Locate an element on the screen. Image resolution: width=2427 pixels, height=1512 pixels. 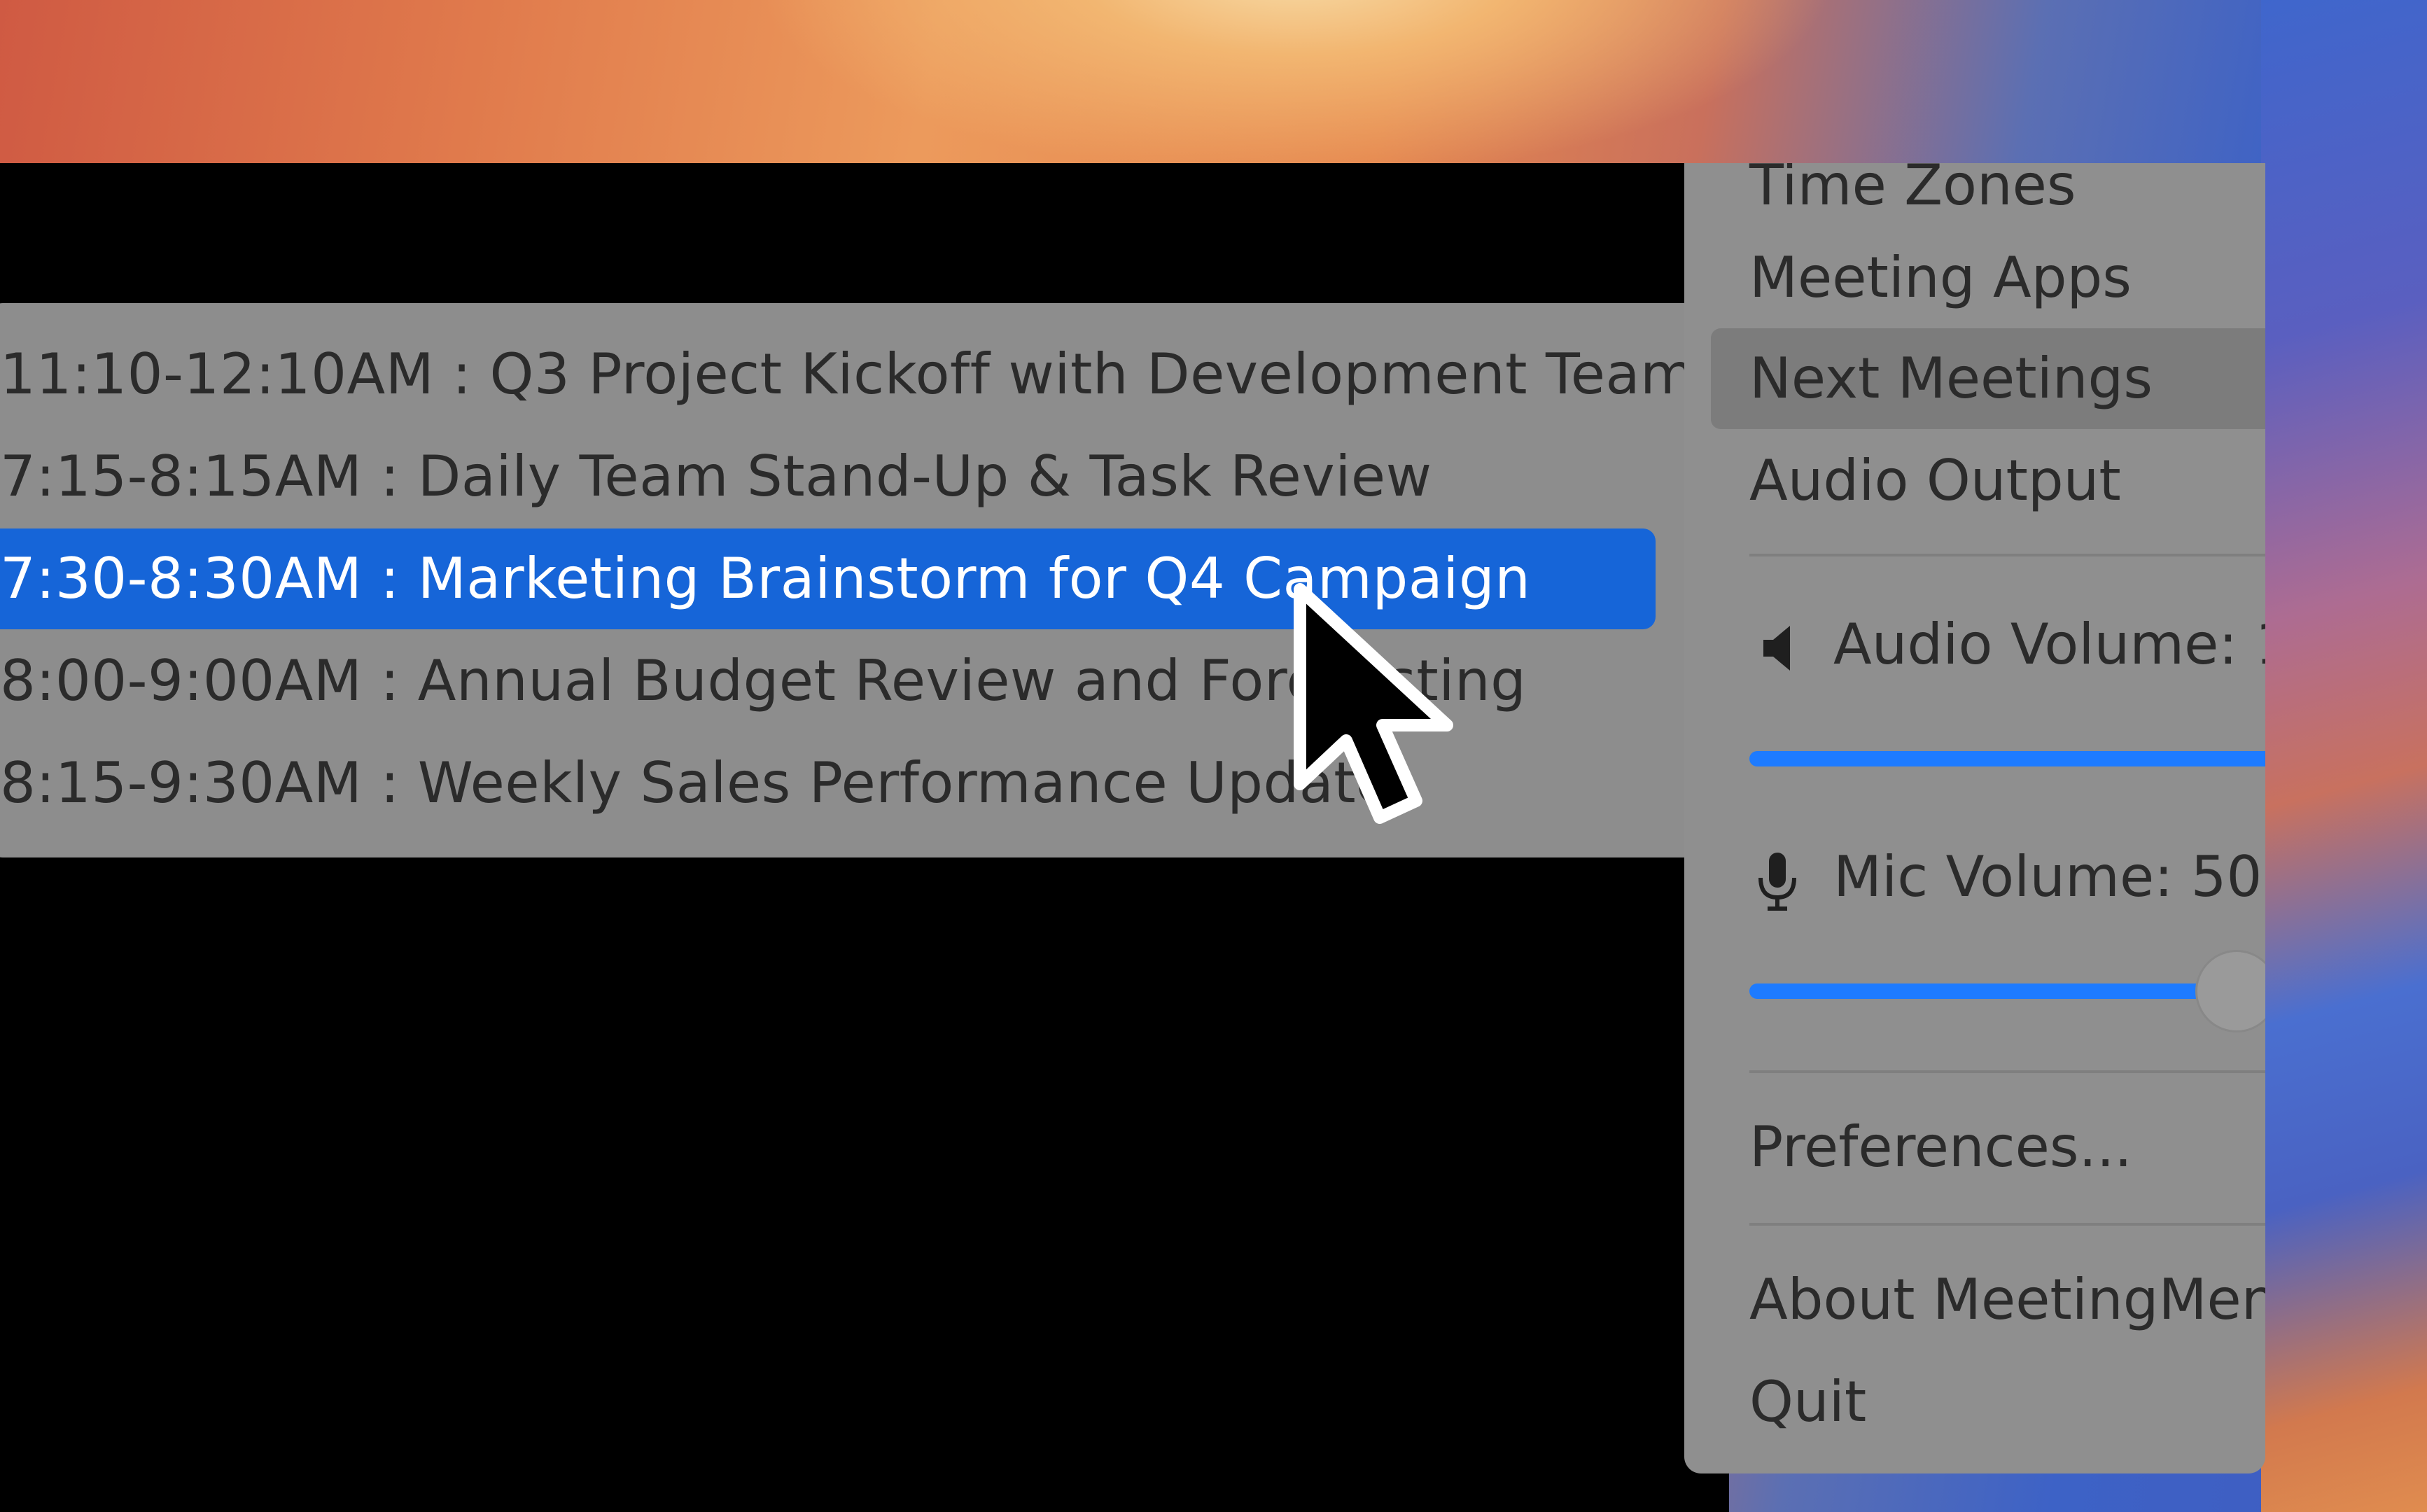
mouse-cursor-icon is located at coordinates (1374, 703).